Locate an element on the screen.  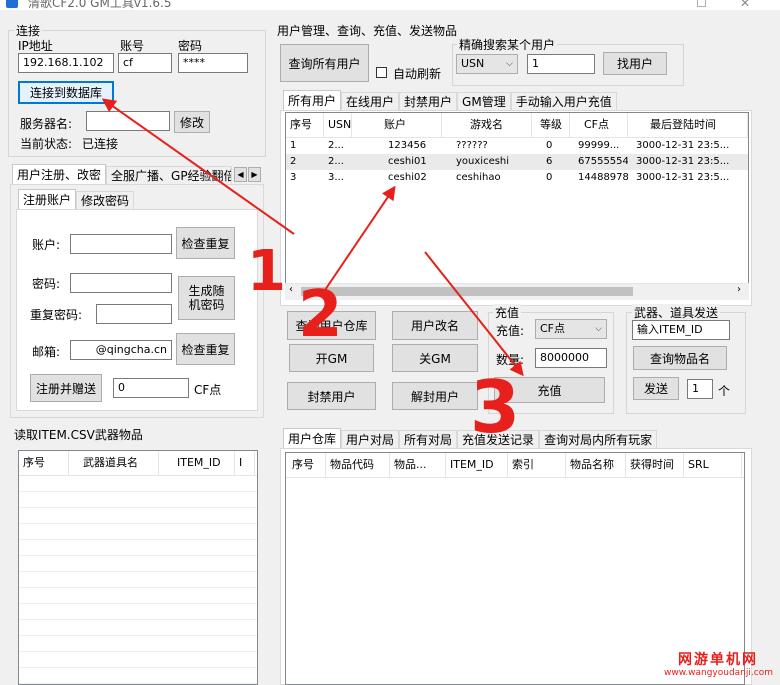
scrollbar-thumb is located at coordinates (467, 291).